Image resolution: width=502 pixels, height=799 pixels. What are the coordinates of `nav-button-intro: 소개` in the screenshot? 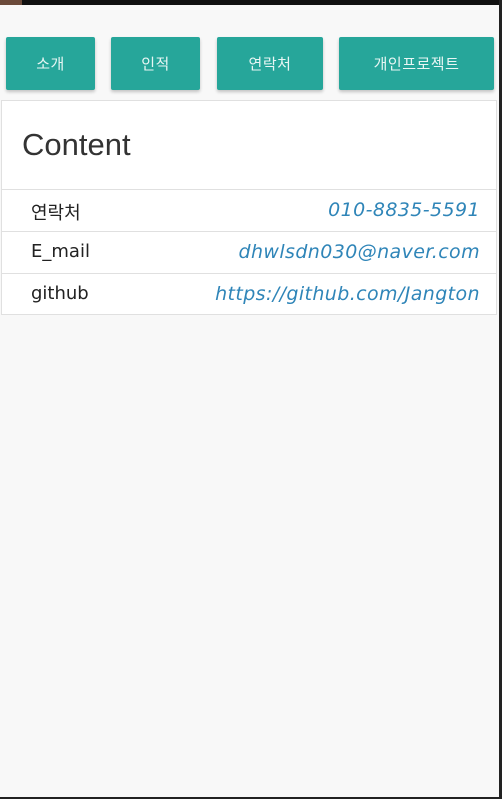 It's located at (50, 63).